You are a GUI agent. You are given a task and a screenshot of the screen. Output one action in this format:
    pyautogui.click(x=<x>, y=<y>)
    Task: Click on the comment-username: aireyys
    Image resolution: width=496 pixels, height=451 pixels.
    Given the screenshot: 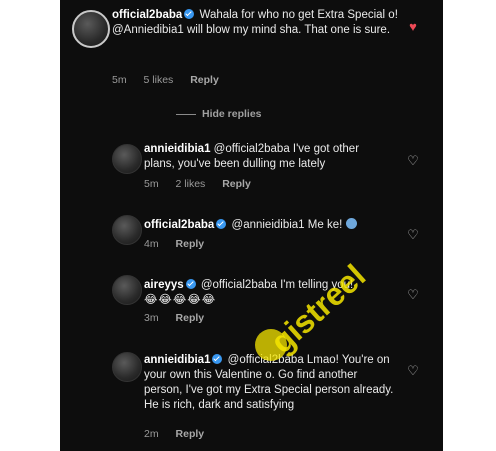 What is the action you would take?
    pyautogui.click(x=164, y=285)
    